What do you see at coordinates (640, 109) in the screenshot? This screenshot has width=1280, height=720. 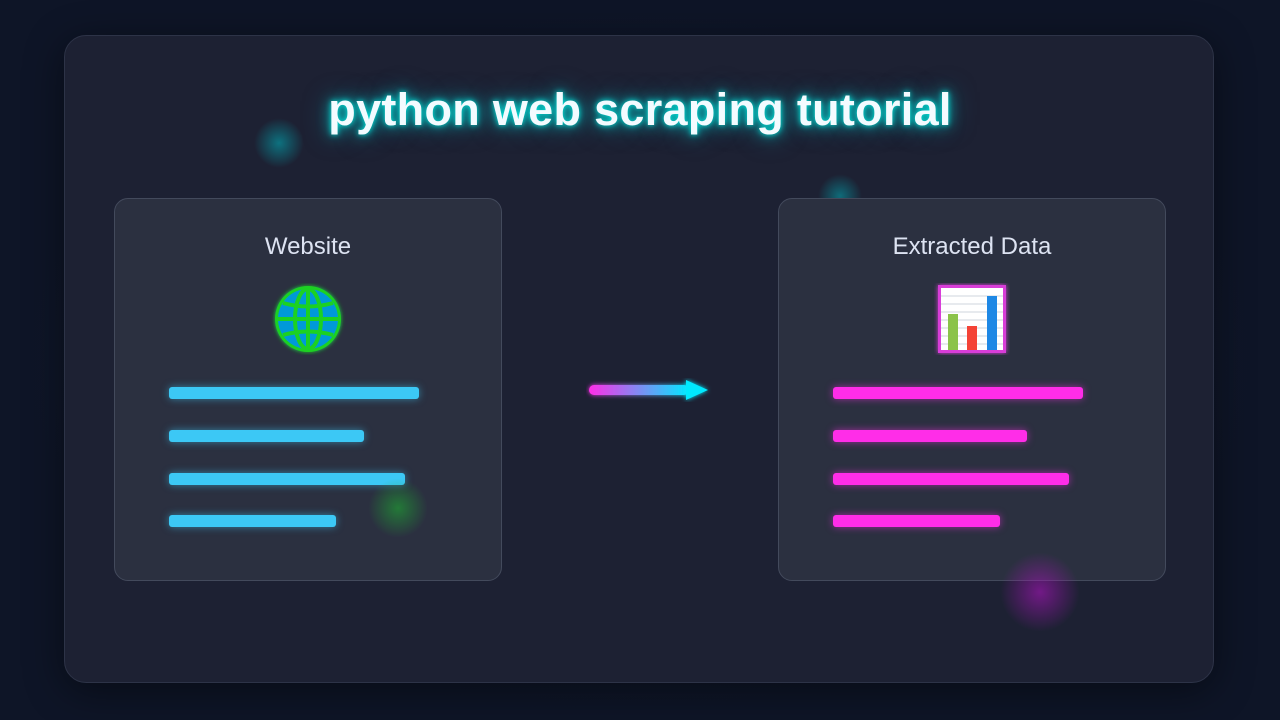 I see `page-title: python web scraping tutorial` at bounding box center [640, 109].